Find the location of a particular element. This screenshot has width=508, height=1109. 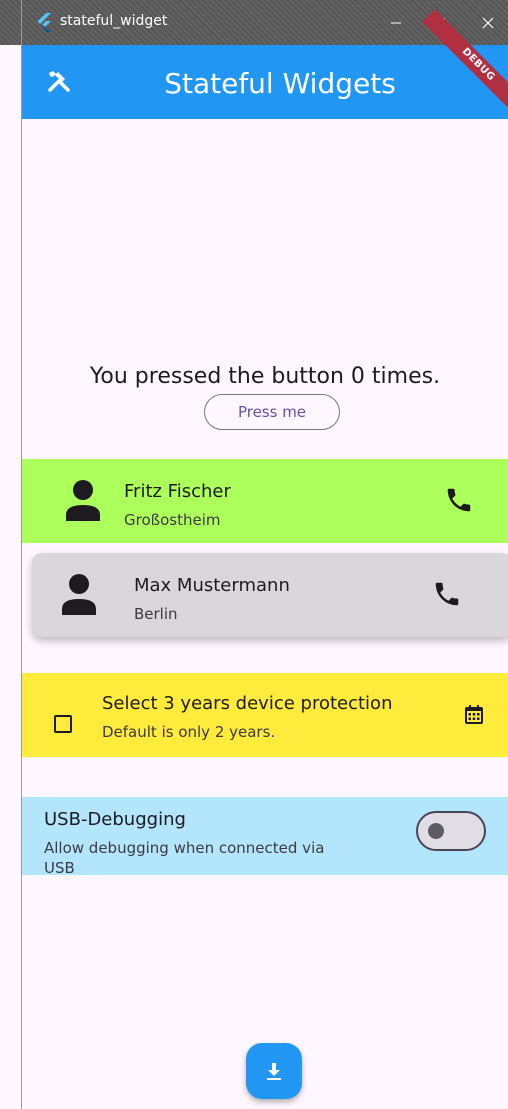

contact-name: Fritz Fischer is located at coordinates (177, 491).